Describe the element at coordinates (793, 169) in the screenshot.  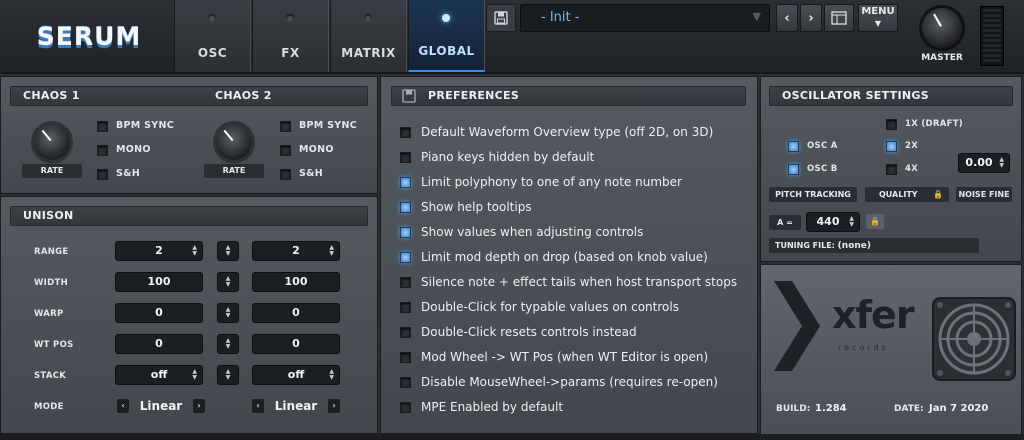
I see `osc-b-pitch-tracking-checkbox` at that location.